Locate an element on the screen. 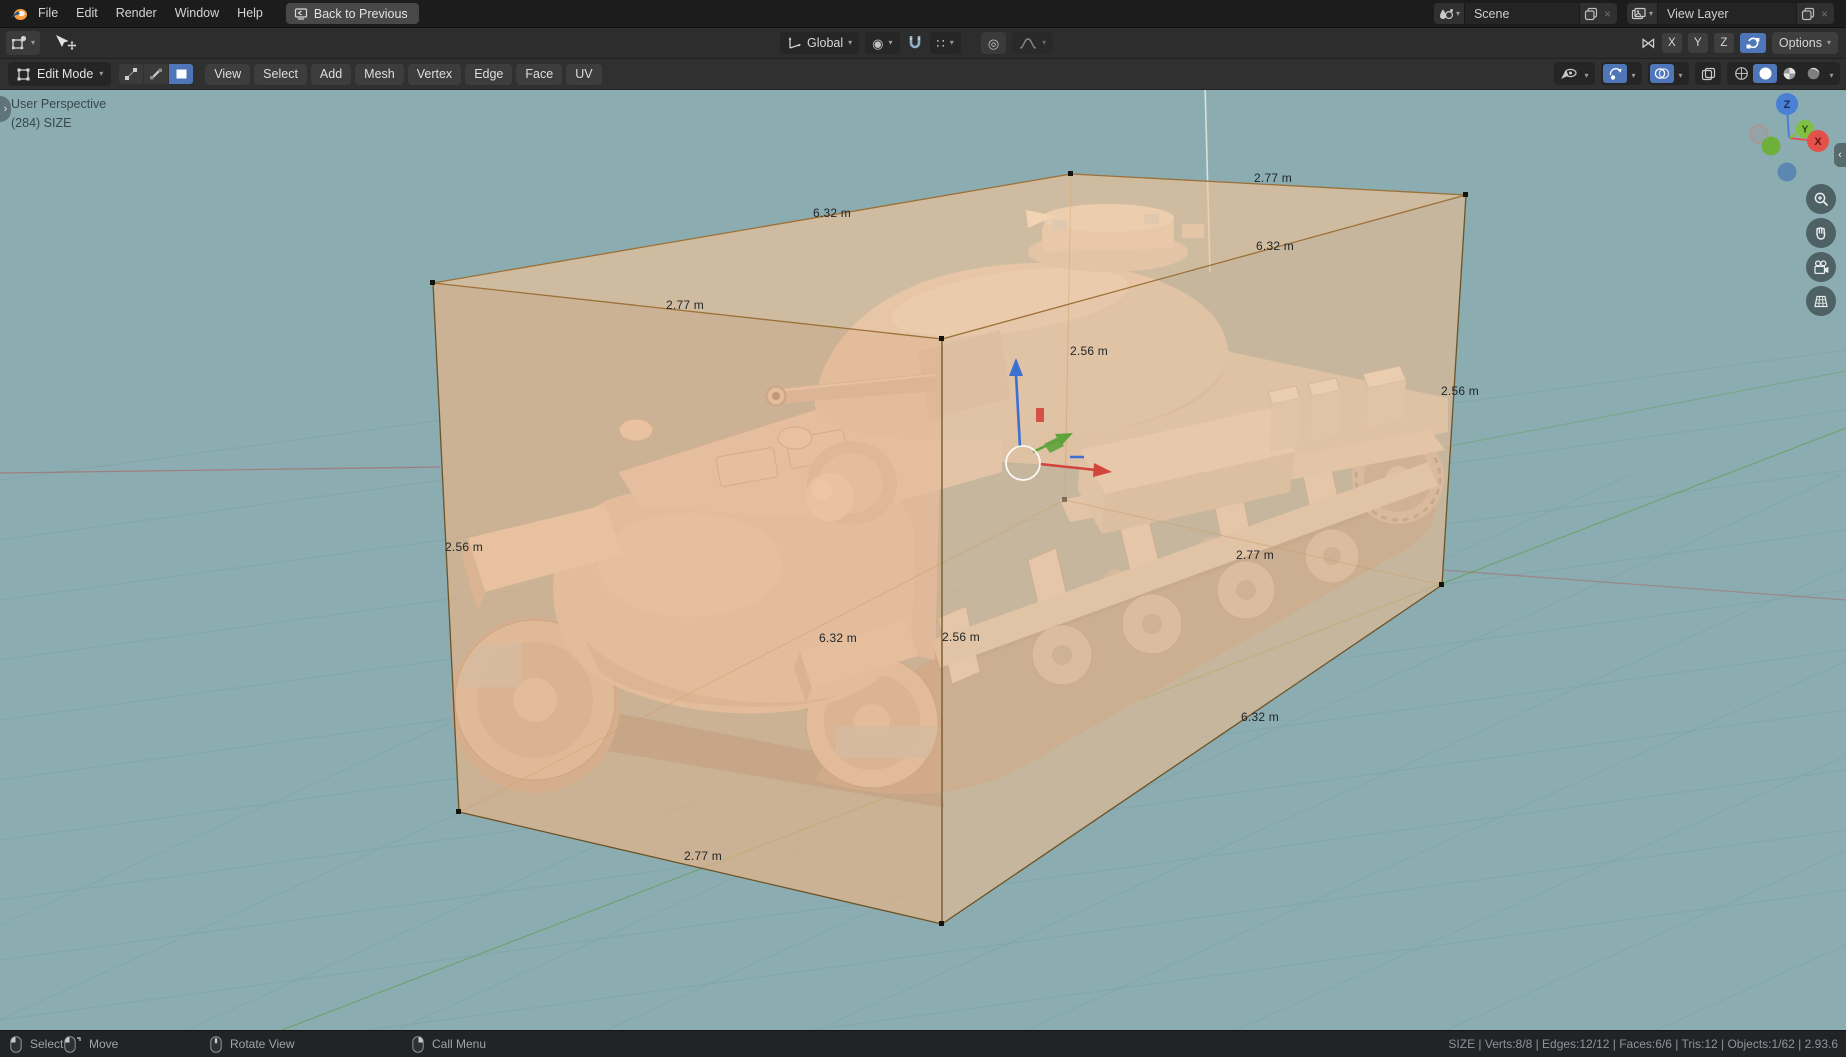 This screenshot has width=1846, height=1057. menu-uv: UV is located at coordinates (584, 74).